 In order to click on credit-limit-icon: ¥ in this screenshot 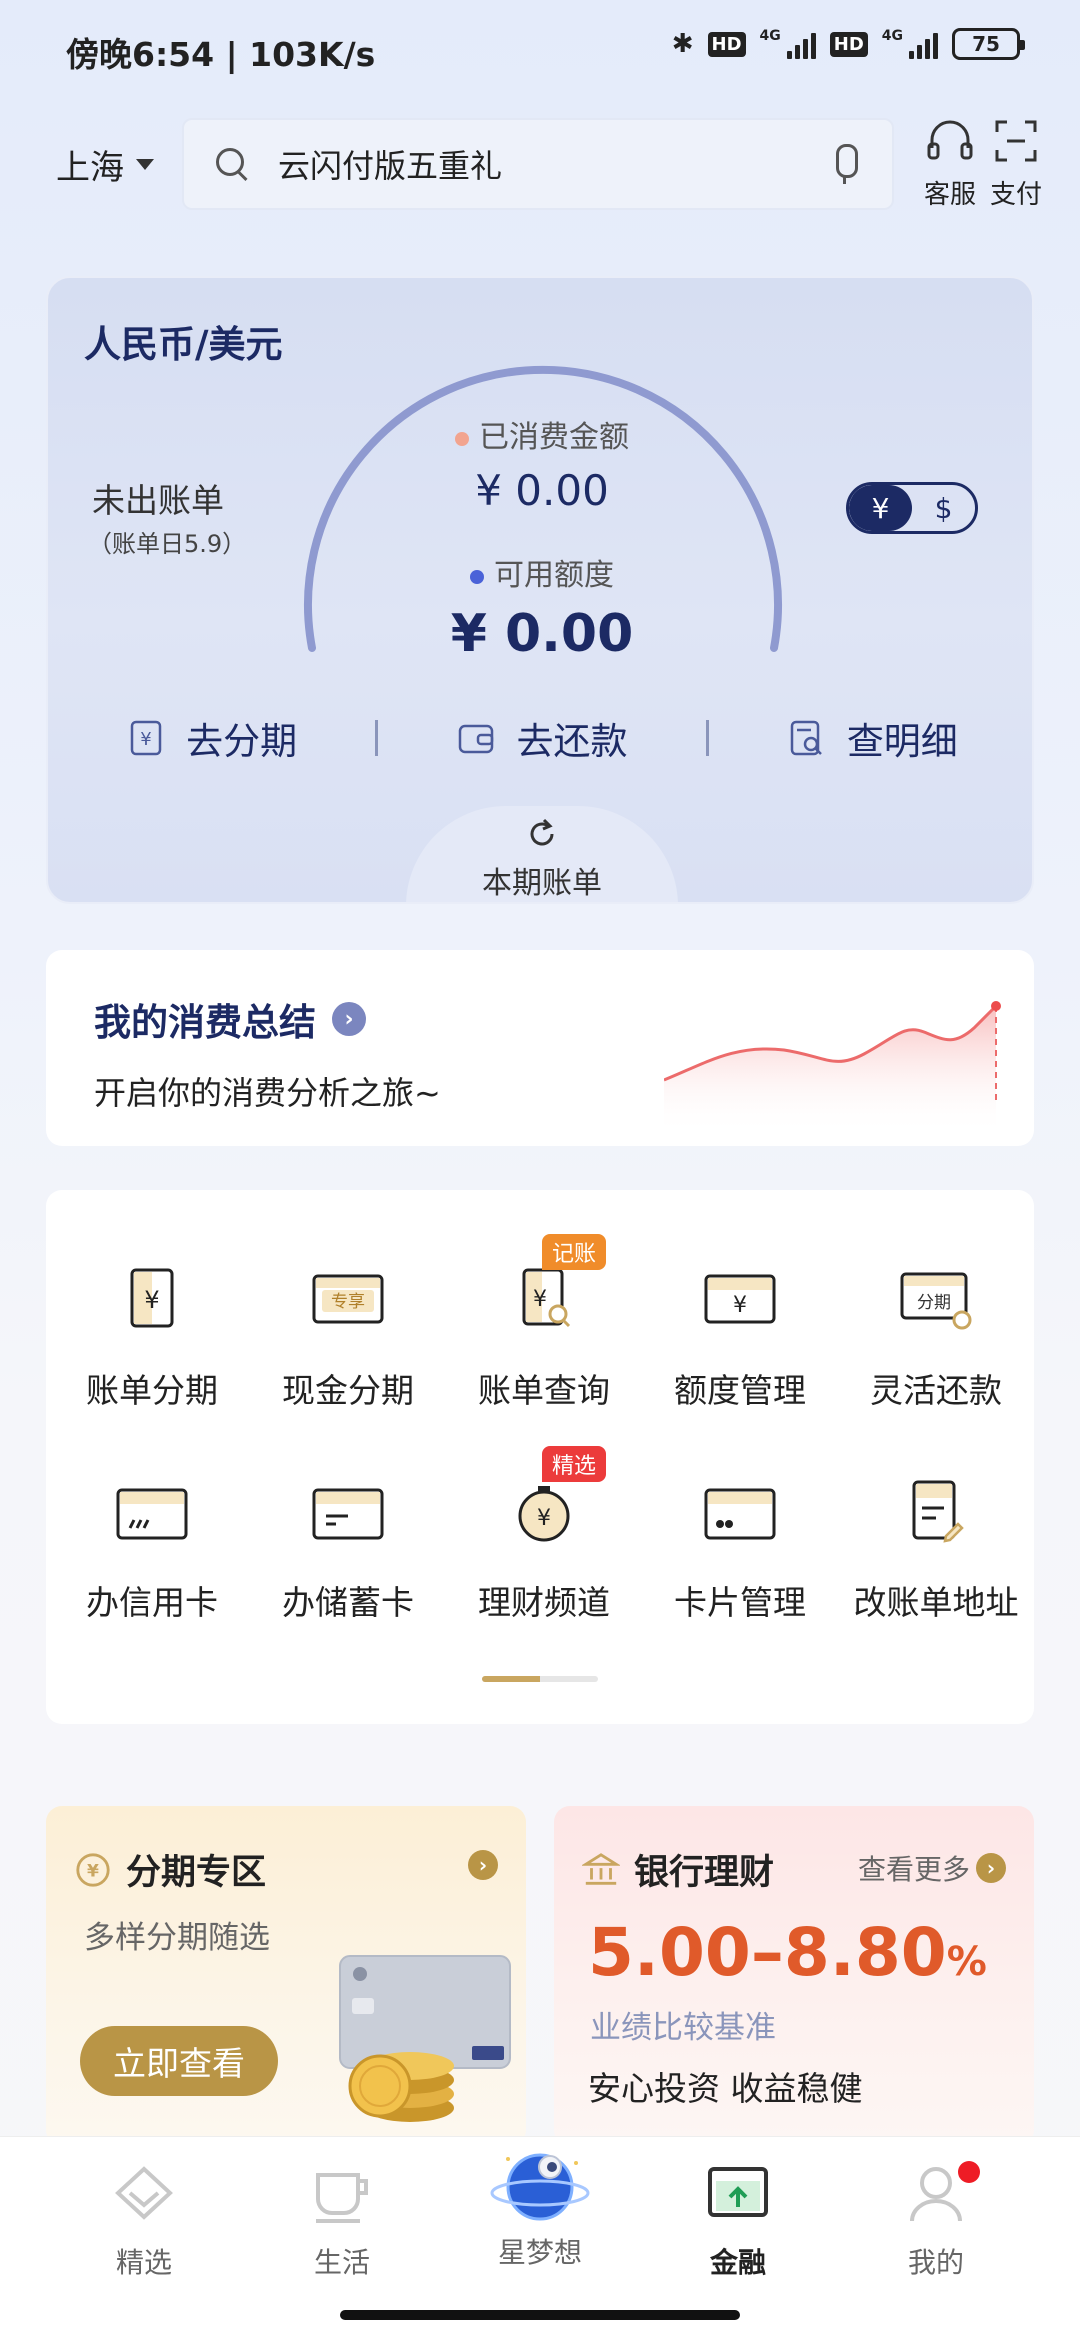, I will do `click(740, 1302)`.